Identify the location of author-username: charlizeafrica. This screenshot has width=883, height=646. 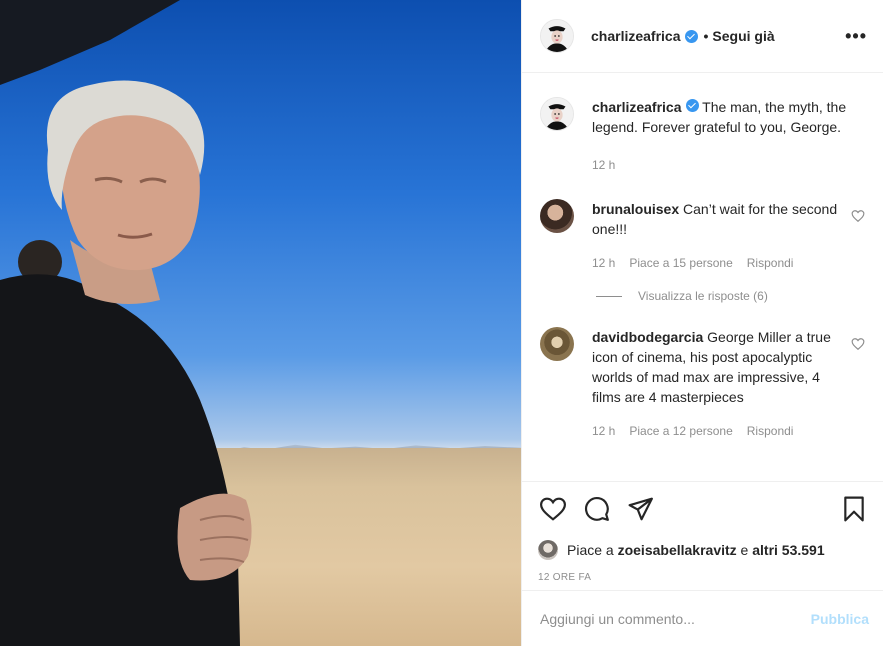
(636, 36).